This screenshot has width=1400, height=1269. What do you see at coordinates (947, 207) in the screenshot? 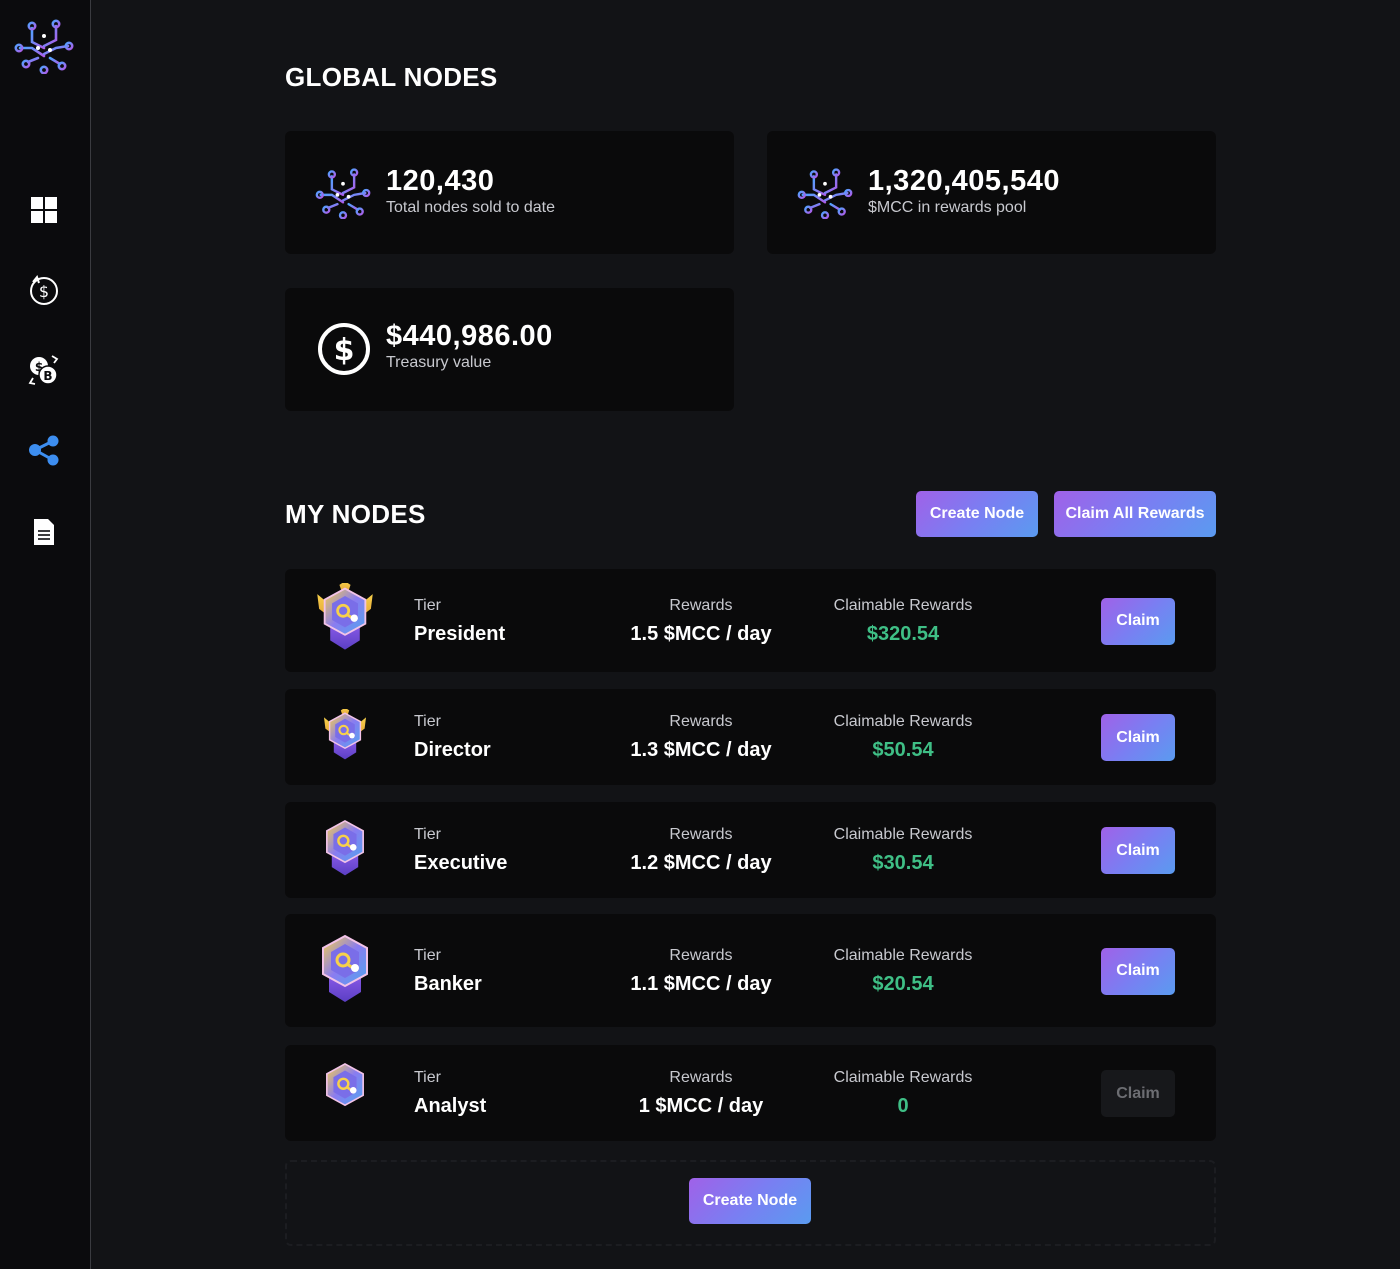
I see `stat-label: $MCC in rewards pool` at bounding box center [947, 207].